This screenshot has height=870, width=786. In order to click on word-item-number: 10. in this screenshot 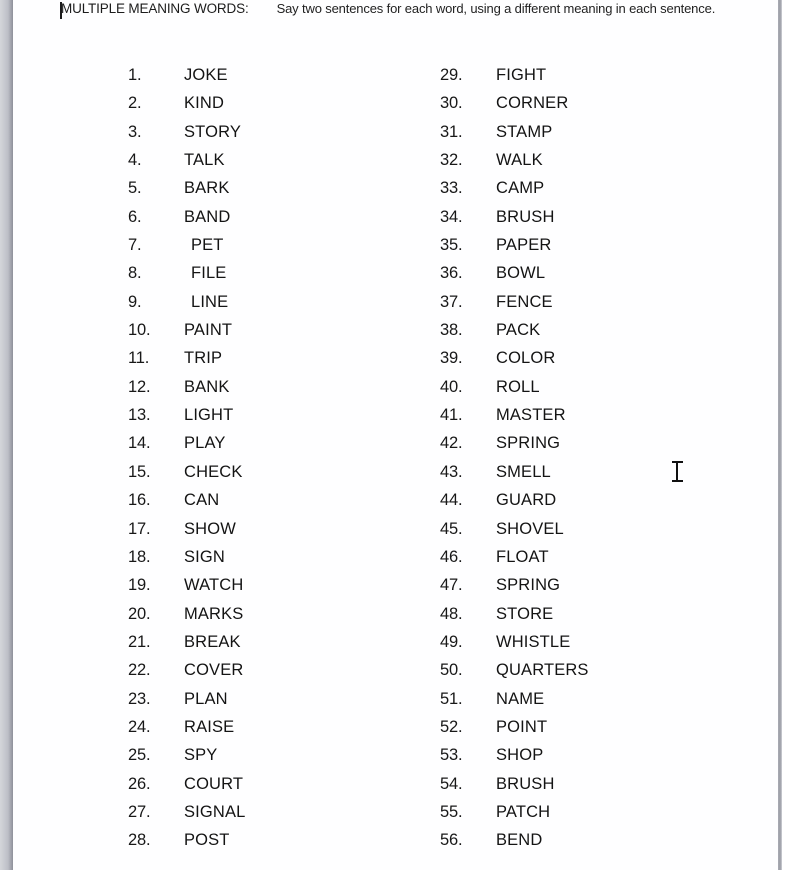, I will do `click(139, 330)`.